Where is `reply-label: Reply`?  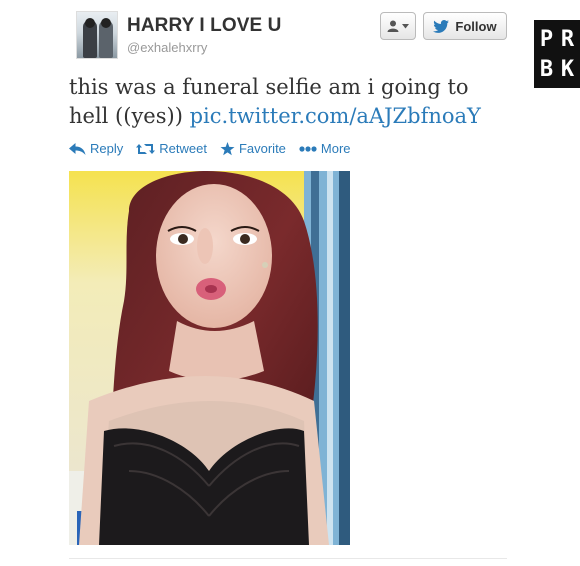
reply-label: Reply is located at coordinates (107, 148).